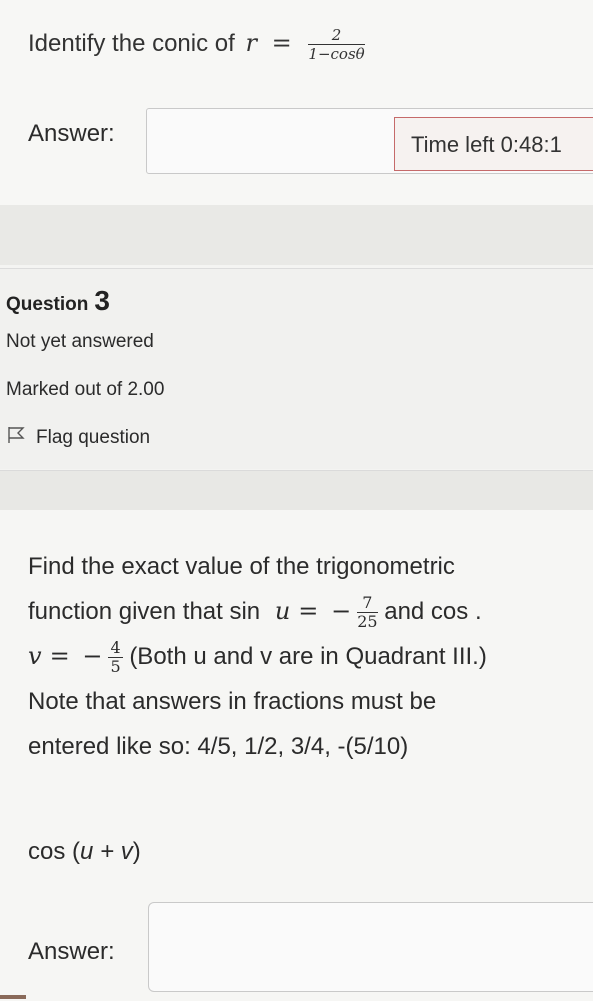 This screenshot has width=593, height=1001. What do you see at coordinates (85, 389) in the screenshot?
I see `question-marks: Marked out of 2.00` at bounding box center [85, 389].